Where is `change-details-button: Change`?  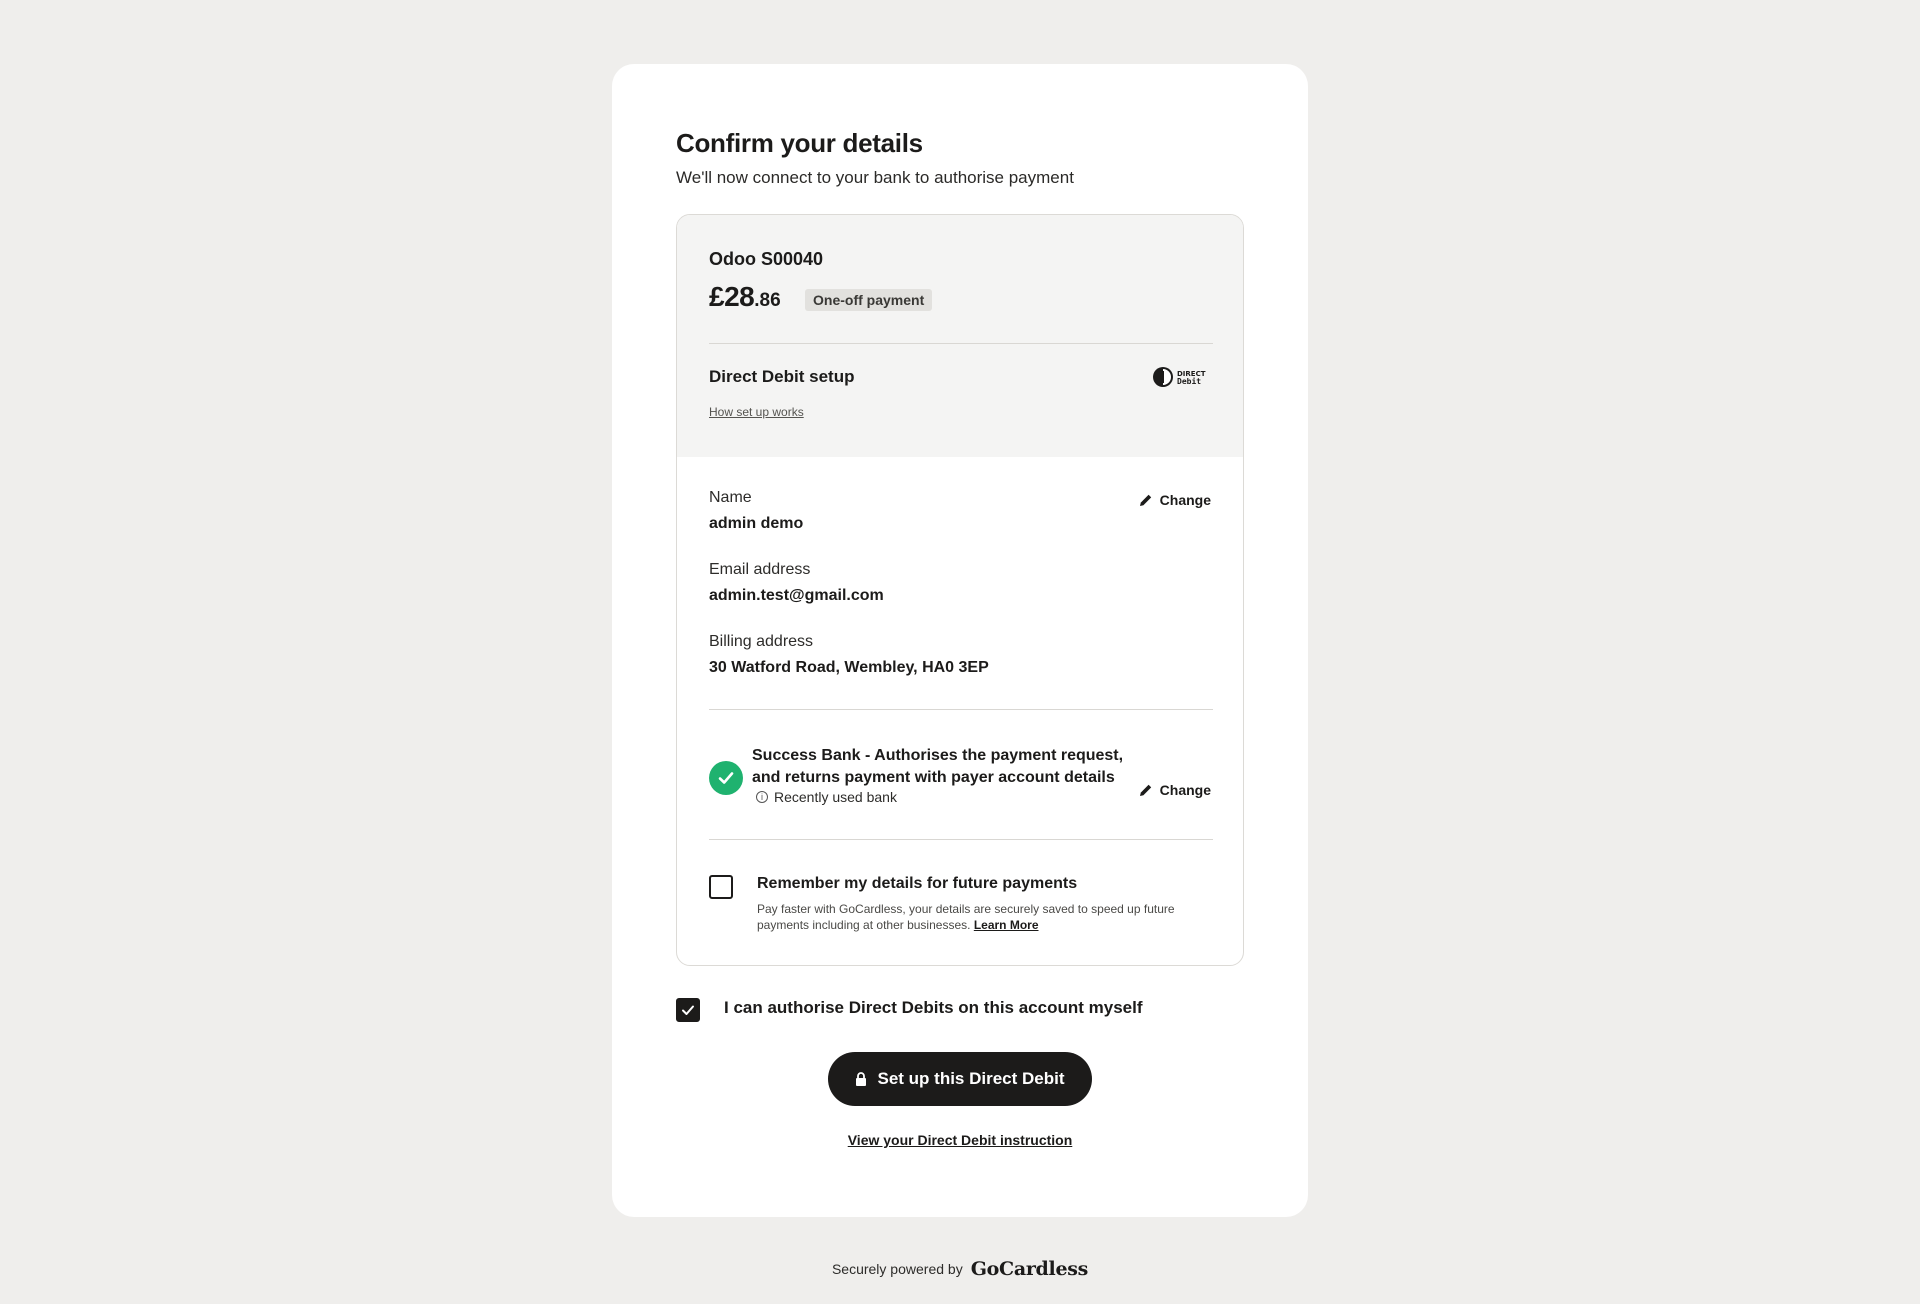
change-details-button: Change is located at coordinates (1175, 500).